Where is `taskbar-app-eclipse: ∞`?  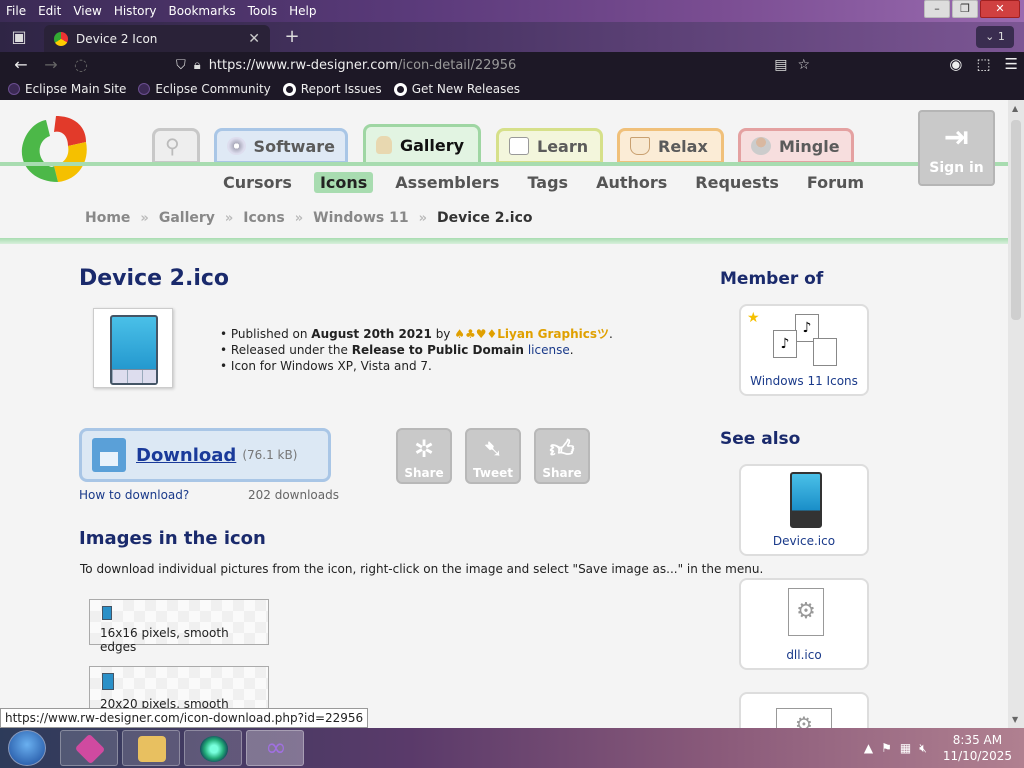
taskbar-app-eclipse: ∞ is located at coordinates (275, 748).